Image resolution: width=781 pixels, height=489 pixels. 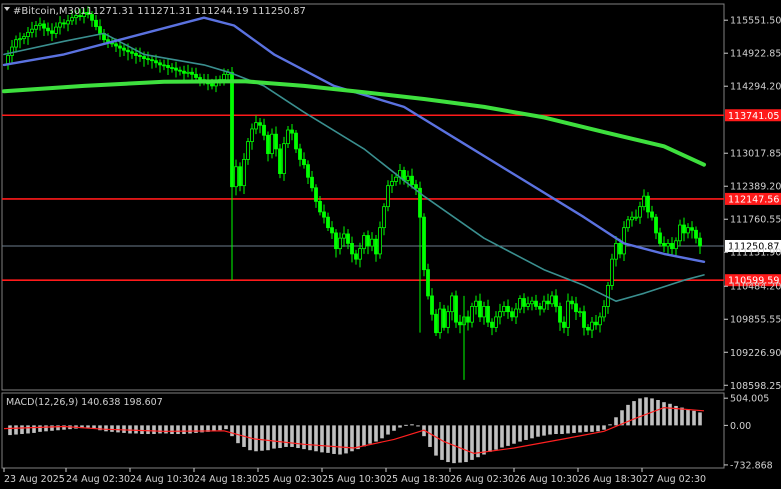 What do you see at coordinates (755, 220) in the screenshot?
I see `price-tick-label: 111760.55` at bounding box center [755, 220].